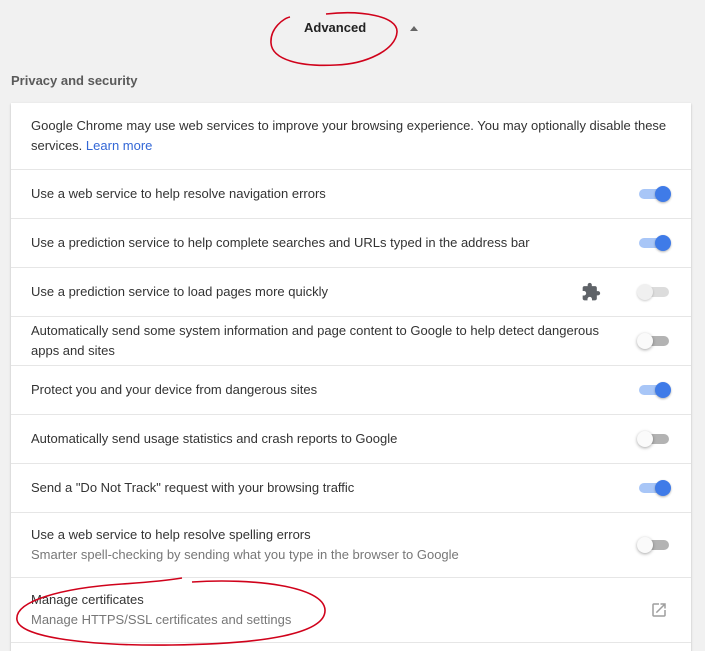 The height and width of the screenshot is (651, 705). I want to click on navigation-errors-toggle, so click(654, 194).